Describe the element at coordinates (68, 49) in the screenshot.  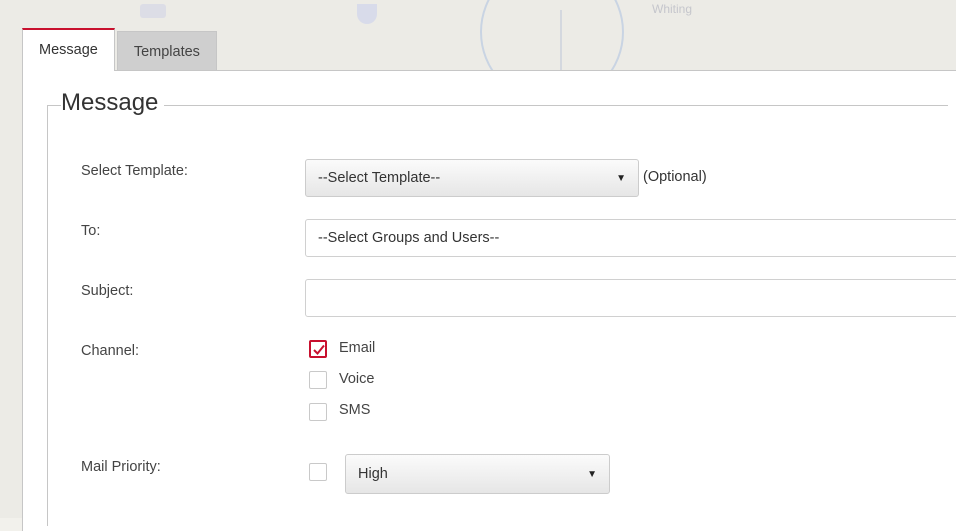
I see `tab-message: Message` at that location.